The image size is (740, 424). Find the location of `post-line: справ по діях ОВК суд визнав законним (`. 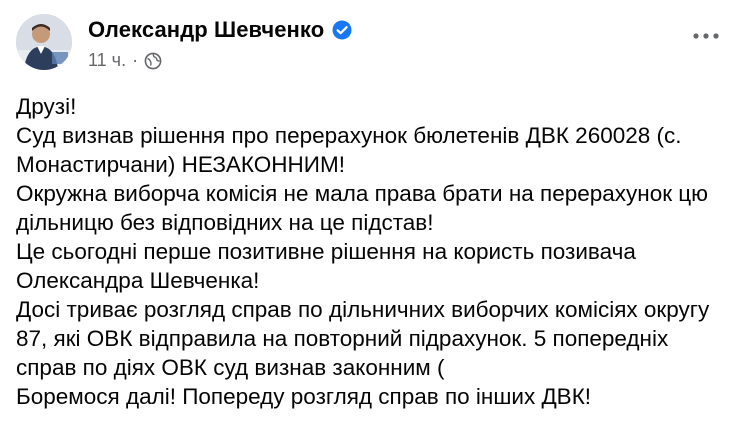

post-line: справ по діях ОВК суд визнав законним ( is located at coordinates (230, 367).